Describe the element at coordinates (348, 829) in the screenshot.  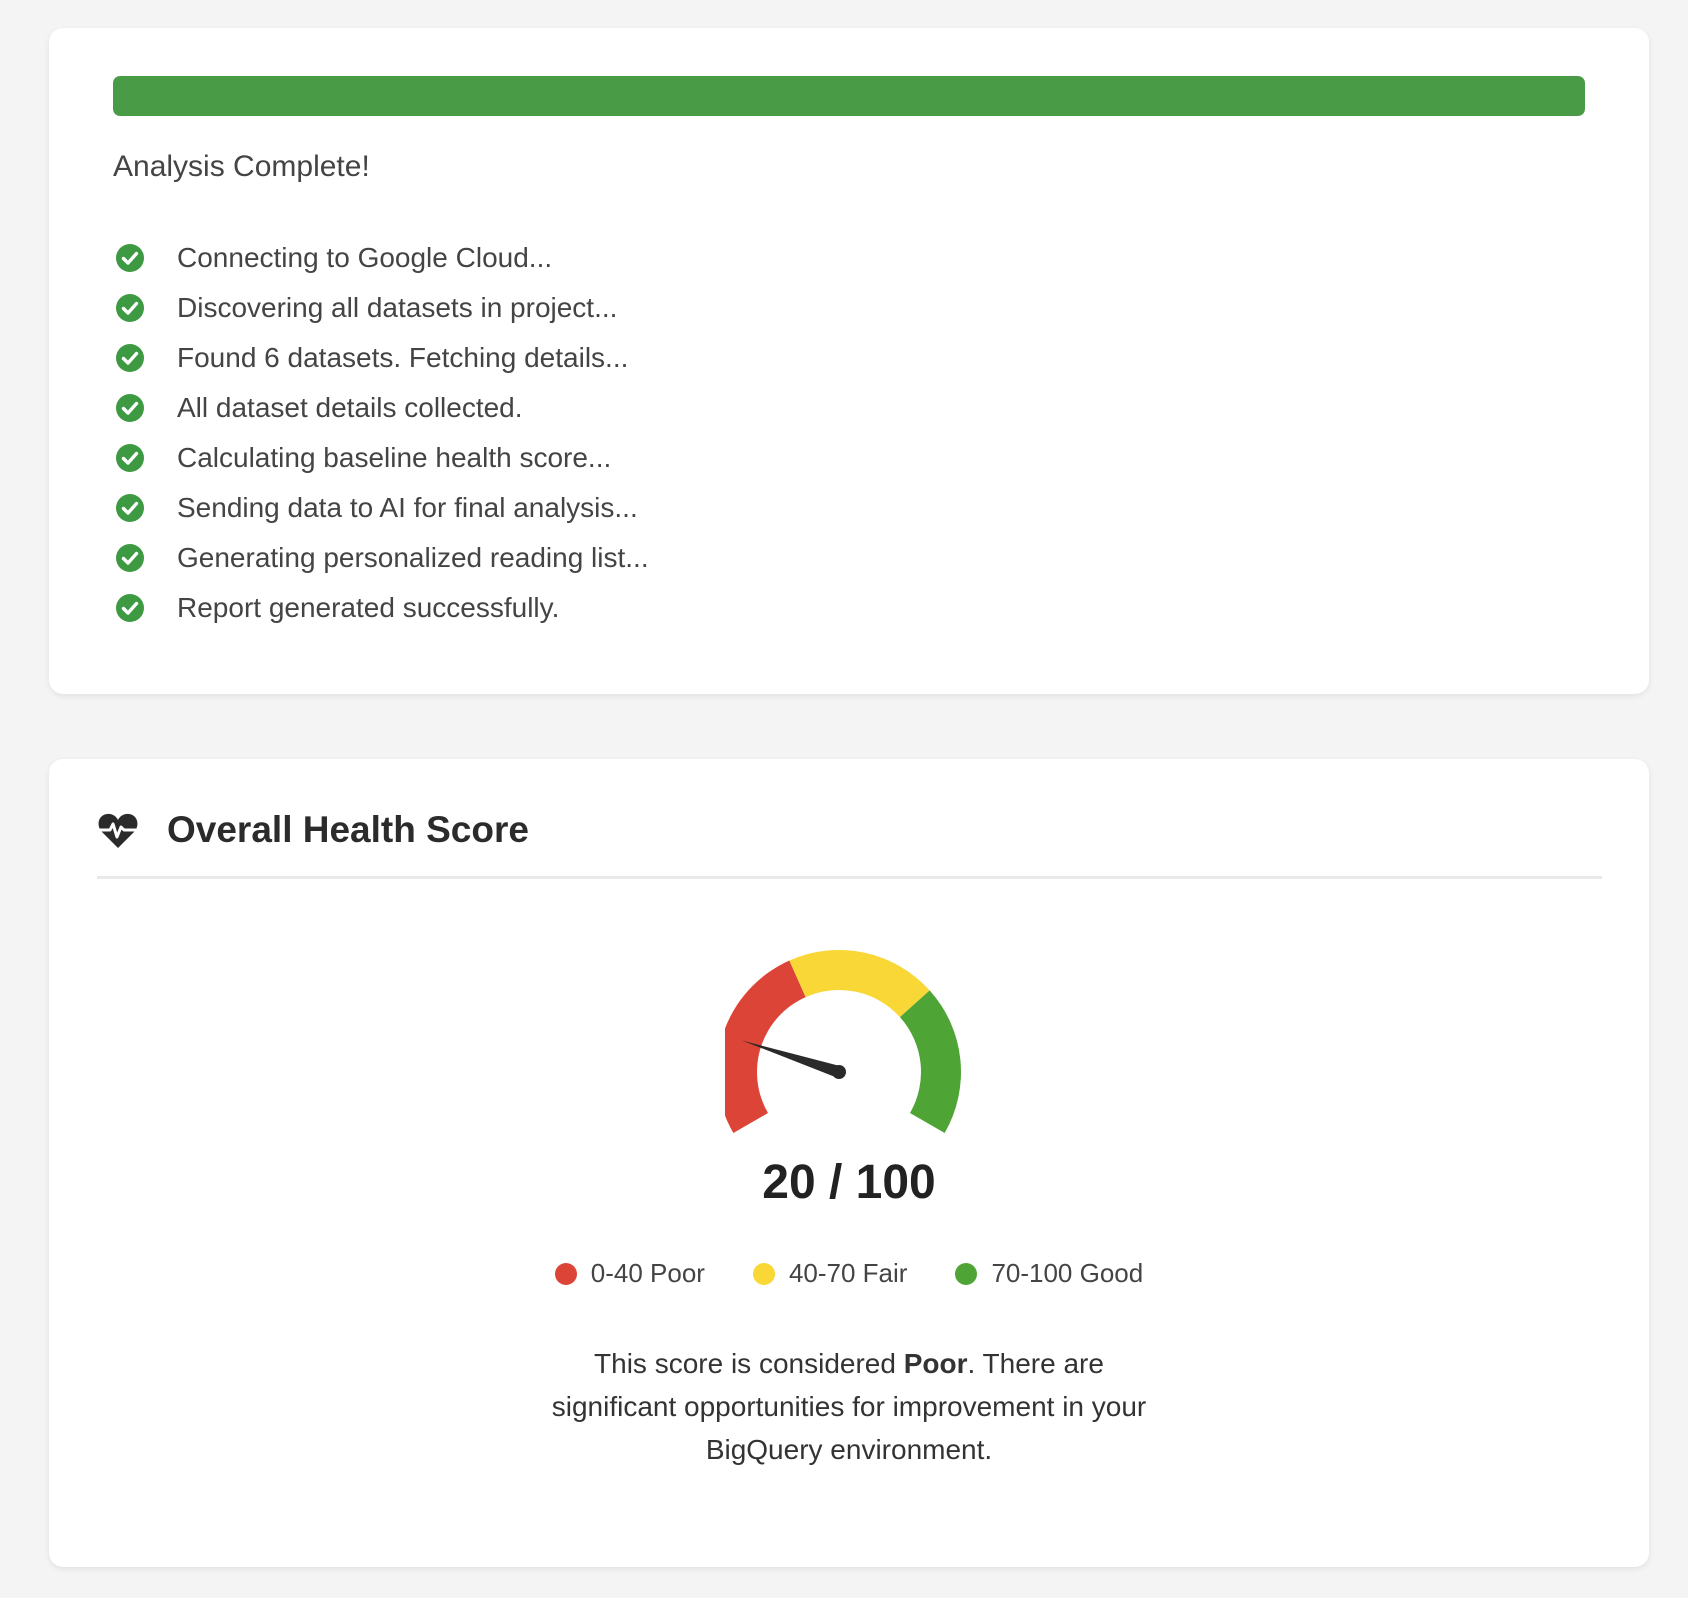
I see `health-score-title: Overall Health Score` at that location.